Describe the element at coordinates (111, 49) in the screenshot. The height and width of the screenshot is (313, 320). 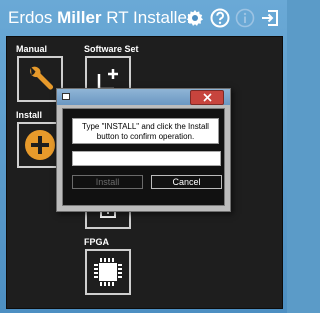
I see `software-set-label: Software Set` at that location.